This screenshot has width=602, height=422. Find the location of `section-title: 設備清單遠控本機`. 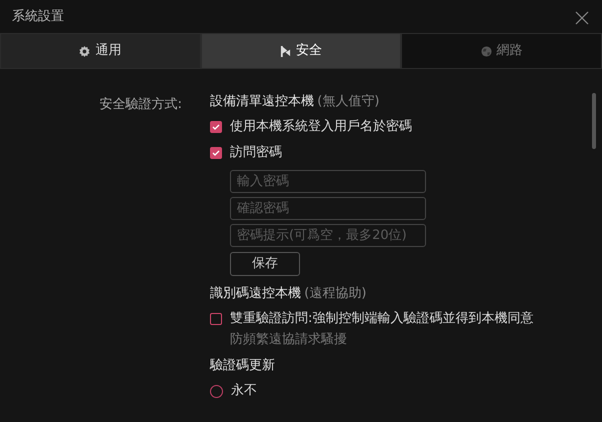

section-title: 設備清單遠控本機 is located at coordinates (262, 101).